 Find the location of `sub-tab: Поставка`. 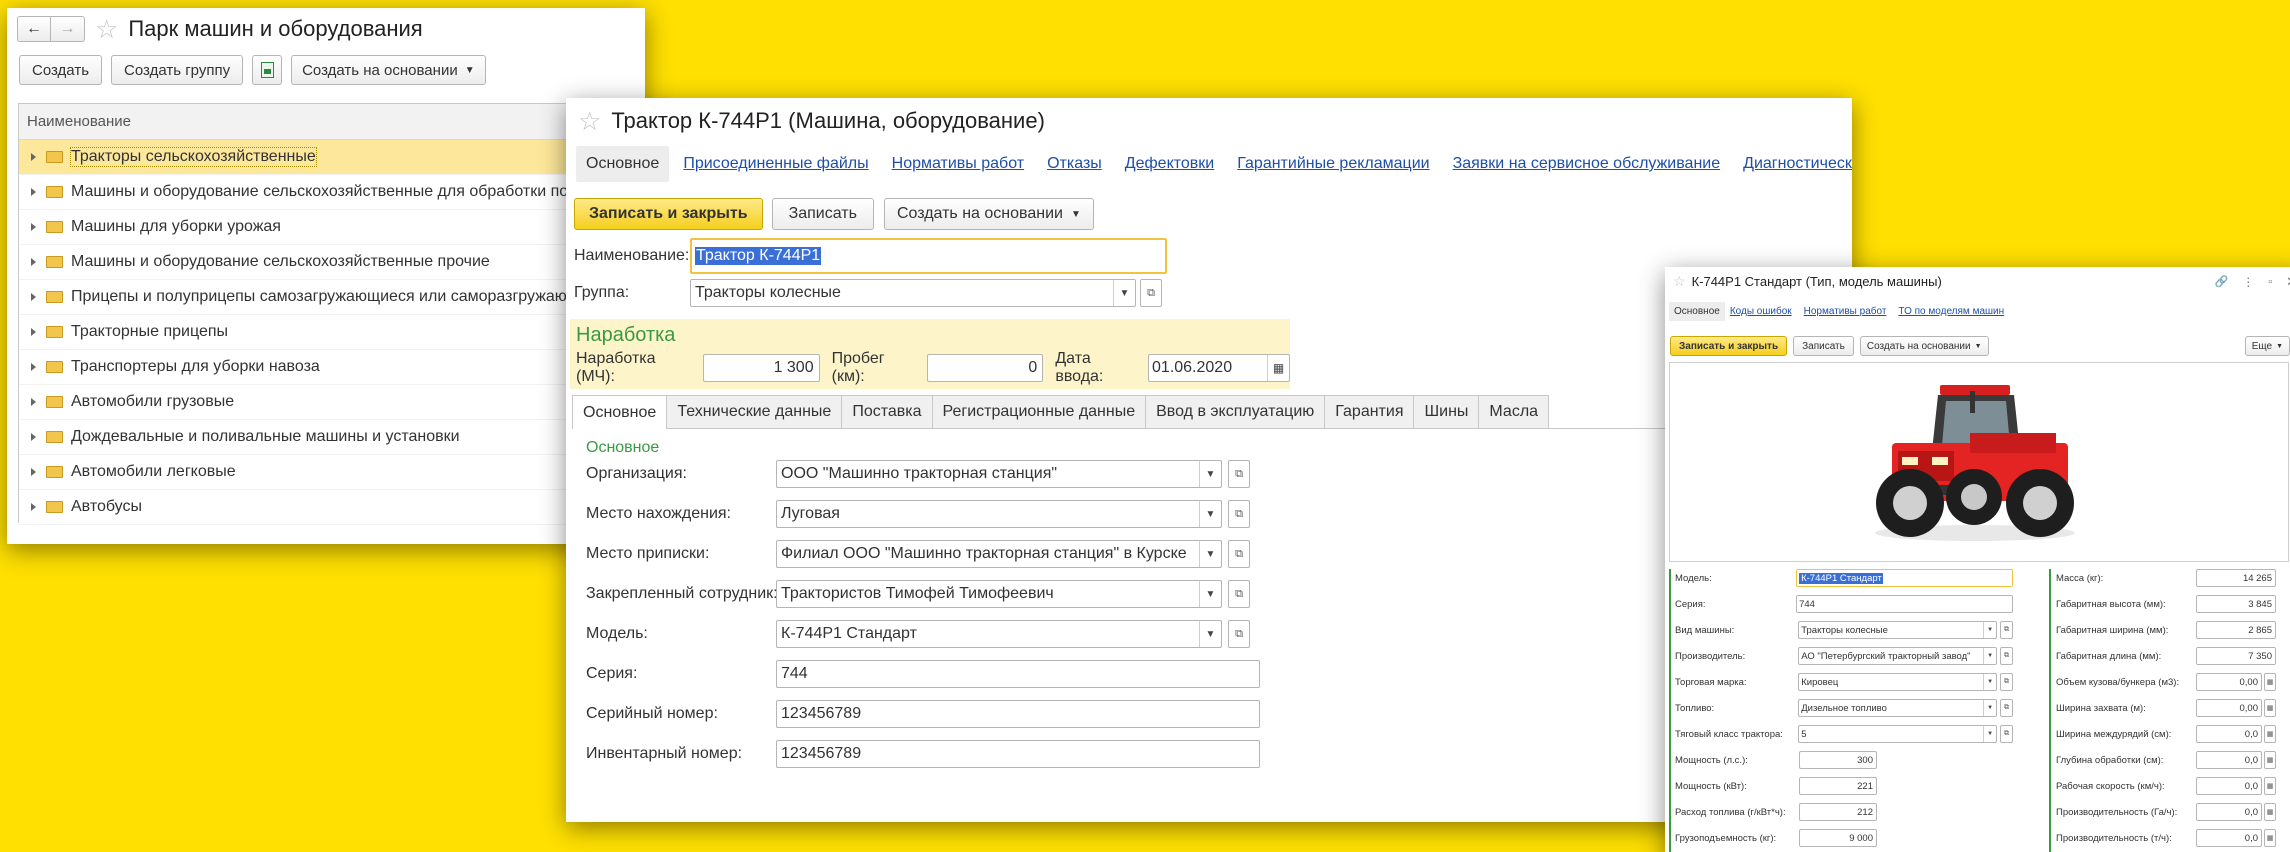

sub-tab: Поставка is located at coordinates (887, 411).